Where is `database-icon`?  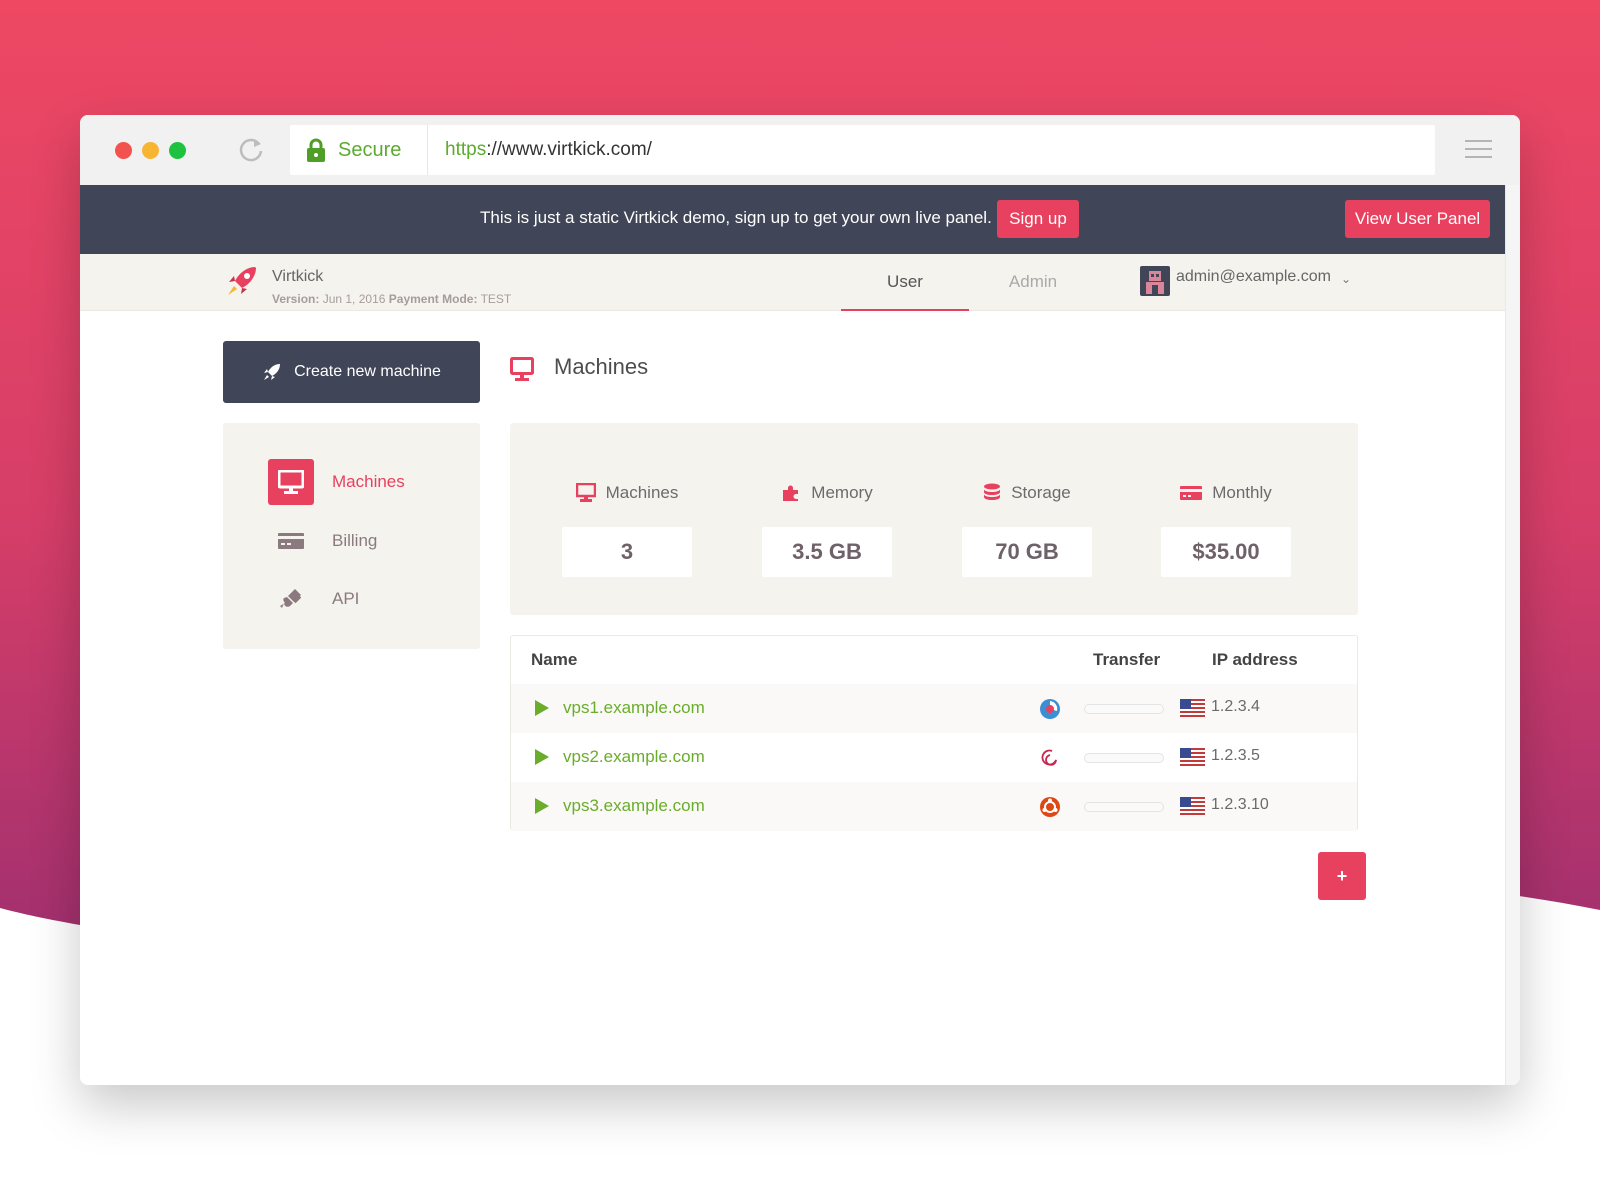
database-icon is located at coordinates (992, 491).